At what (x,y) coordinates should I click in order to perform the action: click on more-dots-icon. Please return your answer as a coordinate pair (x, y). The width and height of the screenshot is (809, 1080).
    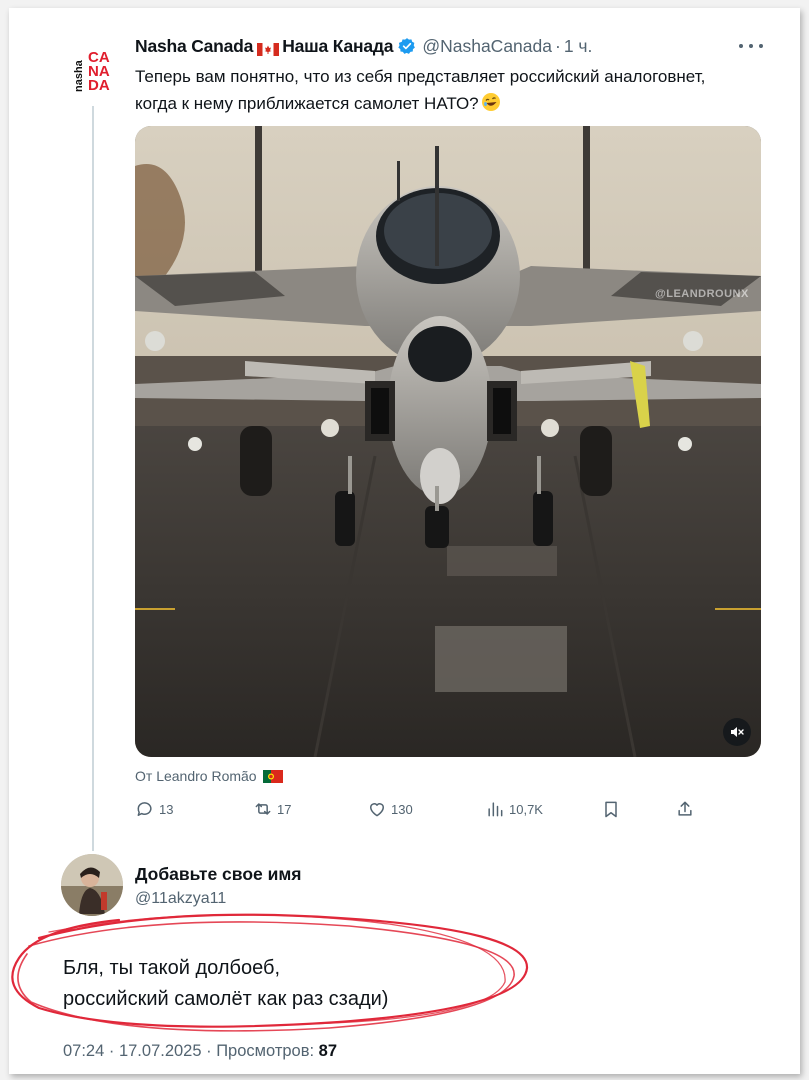
    Looking at the image, I should click on (751, 46).